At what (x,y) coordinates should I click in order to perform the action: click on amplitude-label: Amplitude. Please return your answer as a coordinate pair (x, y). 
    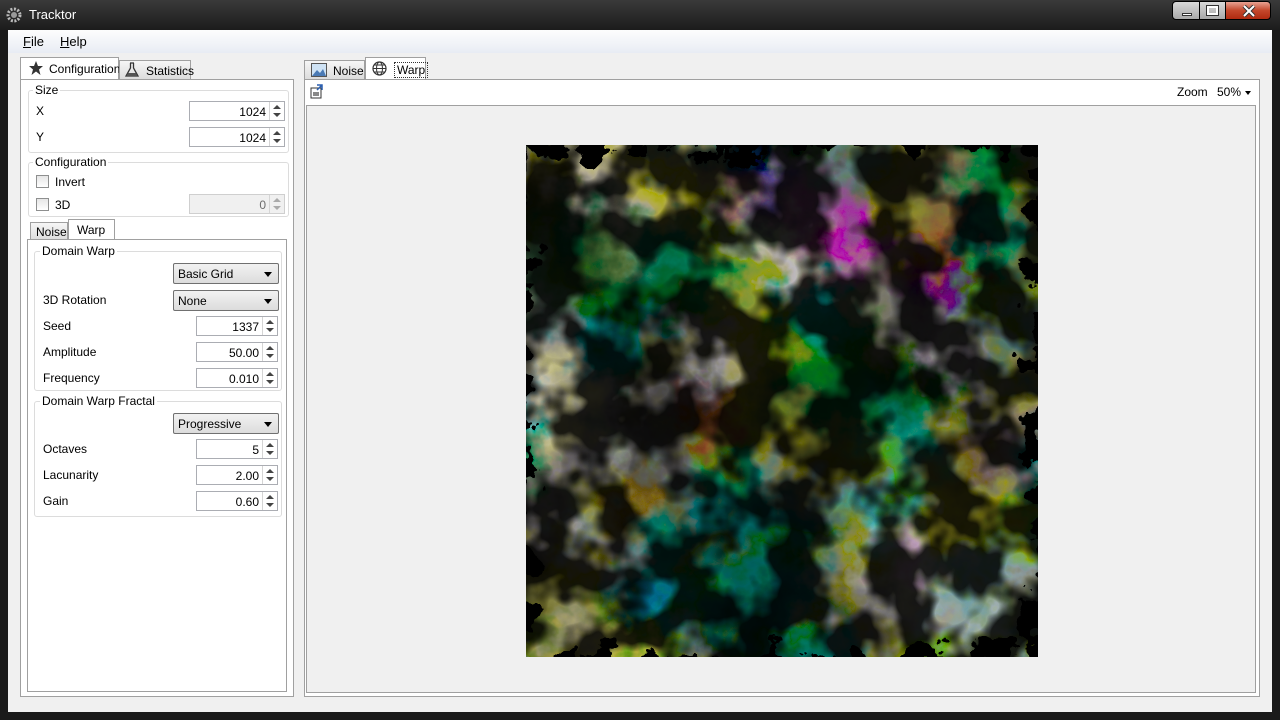
    Looking at the image, I should click on (70, 352).